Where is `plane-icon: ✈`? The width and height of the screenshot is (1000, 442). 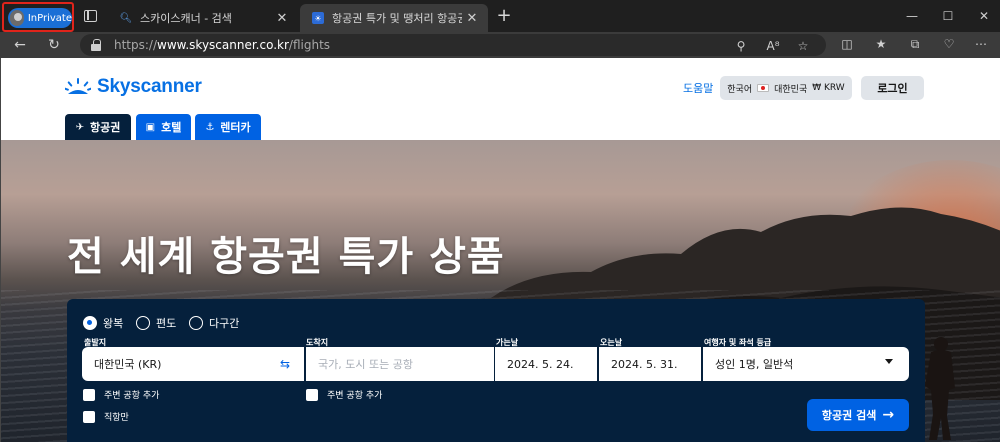
plane-icon: ✈ is located at coordinates (79, 127).